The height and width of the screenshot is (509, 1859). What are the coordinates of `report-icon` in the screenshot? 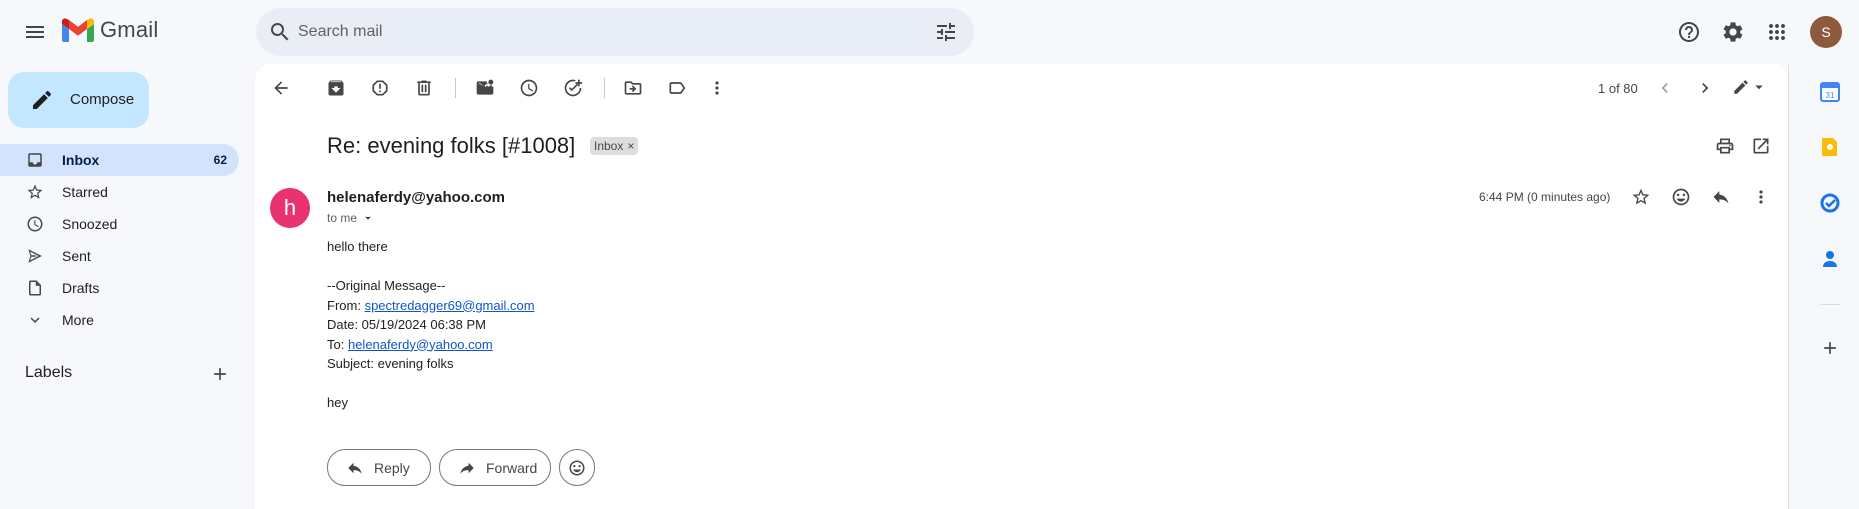 It's located at (380, 88).